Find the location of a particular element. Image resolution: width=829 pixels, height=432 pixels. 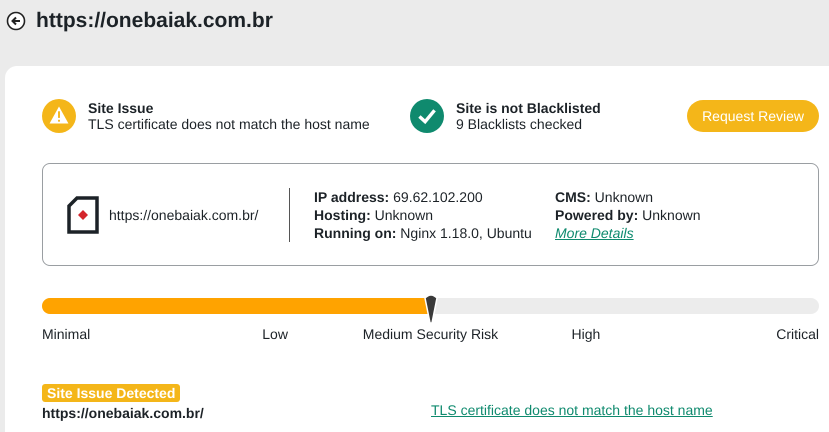

issue-url: https://onebaiak.com.br/ is located at coordinates (123, 413).